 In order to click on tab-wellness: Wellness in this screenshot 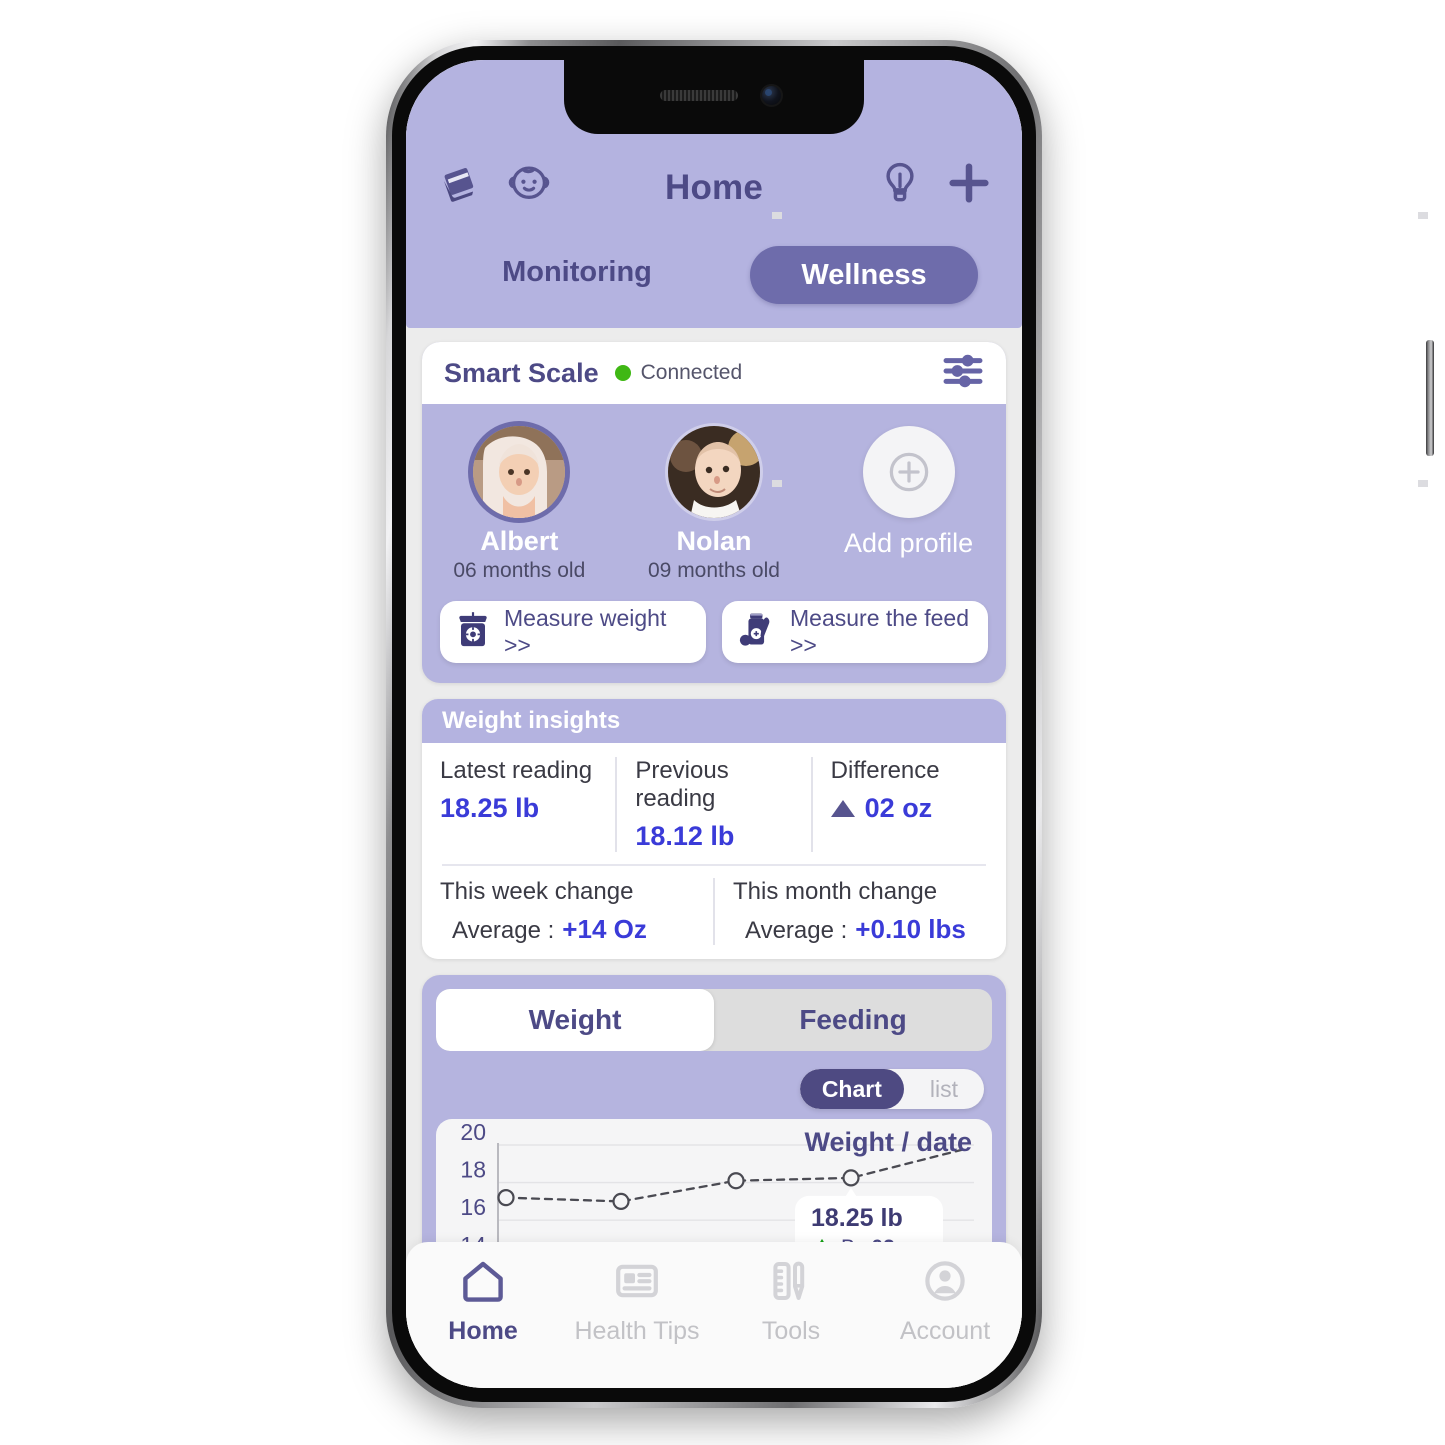, I will do `click(864, 275)`.